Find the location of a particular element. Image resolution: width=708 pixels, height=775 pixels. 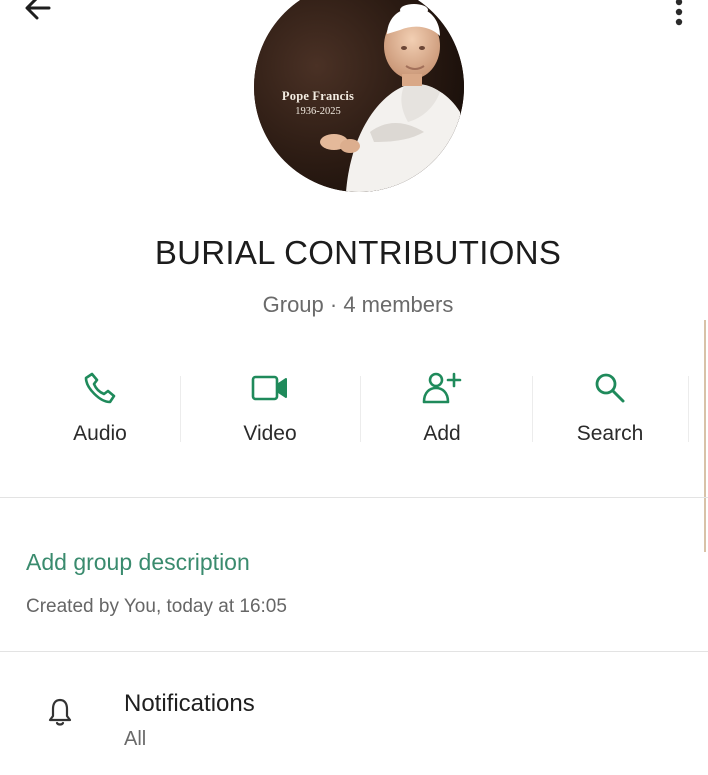

group-avatar: Pope Francis 1936-2025 is located at coordinates (359, 96).